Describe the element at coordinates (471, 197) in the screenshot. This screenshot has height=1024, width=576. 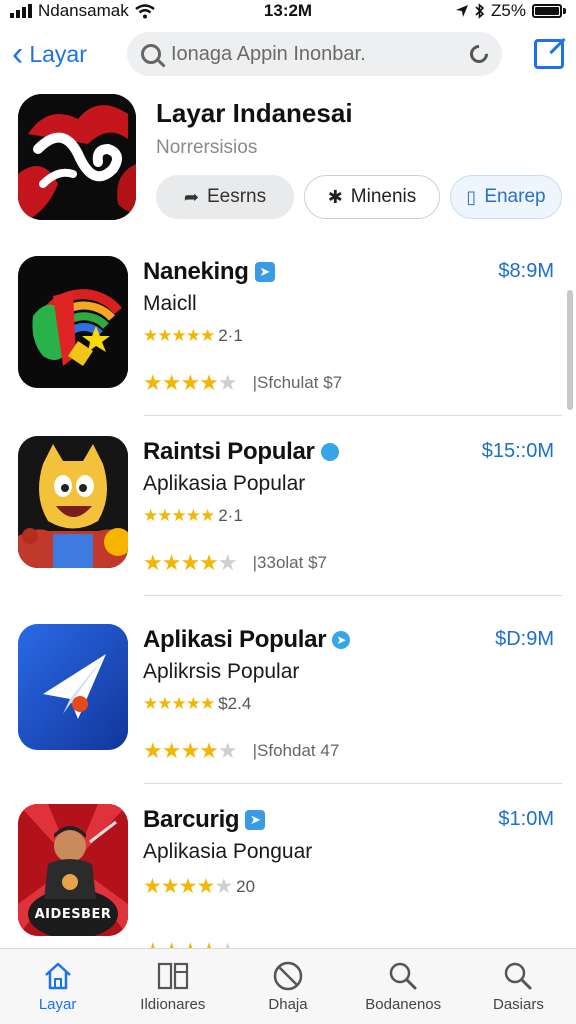
I see `trash-icon: ▯` at that location.